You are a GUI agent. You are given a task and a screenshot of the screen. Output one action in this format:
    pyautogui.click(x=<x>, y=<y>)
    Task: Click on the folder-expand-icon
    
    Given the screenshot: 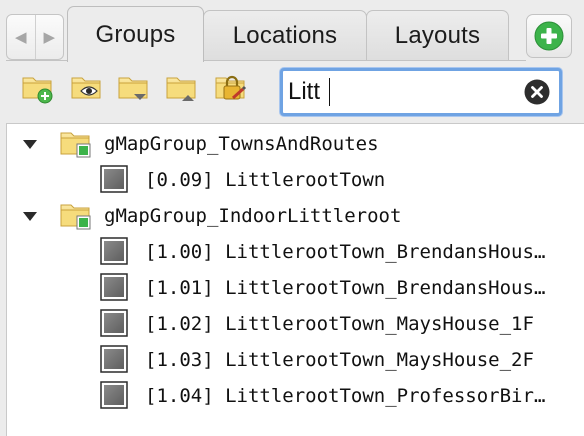 What is the action you would take?
    pyautogui.click(x=133, y=88)
    